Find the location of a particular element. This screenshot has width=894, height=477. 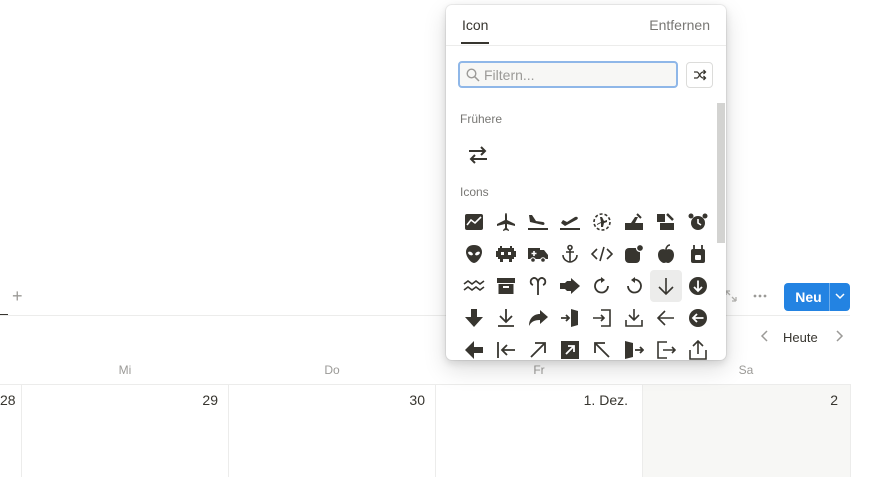

arrow-up-right-box-icon is located at coordinates (570, 347).